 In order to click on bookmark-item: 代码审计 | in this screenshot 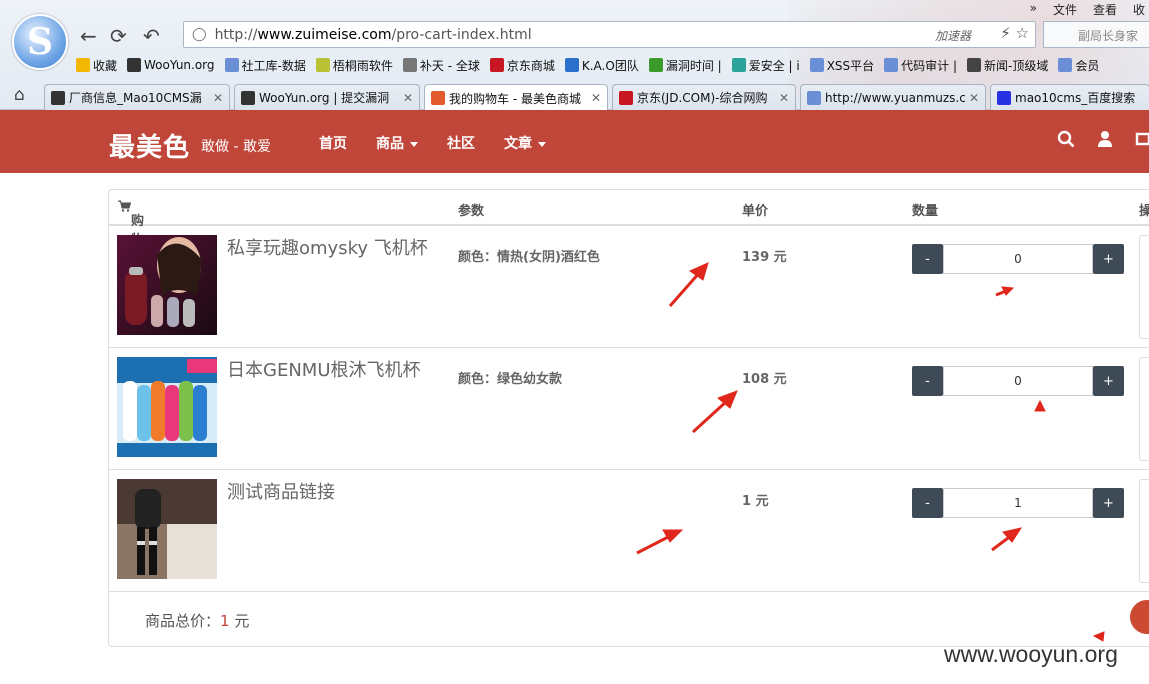, I will do `click(920, 65)`.